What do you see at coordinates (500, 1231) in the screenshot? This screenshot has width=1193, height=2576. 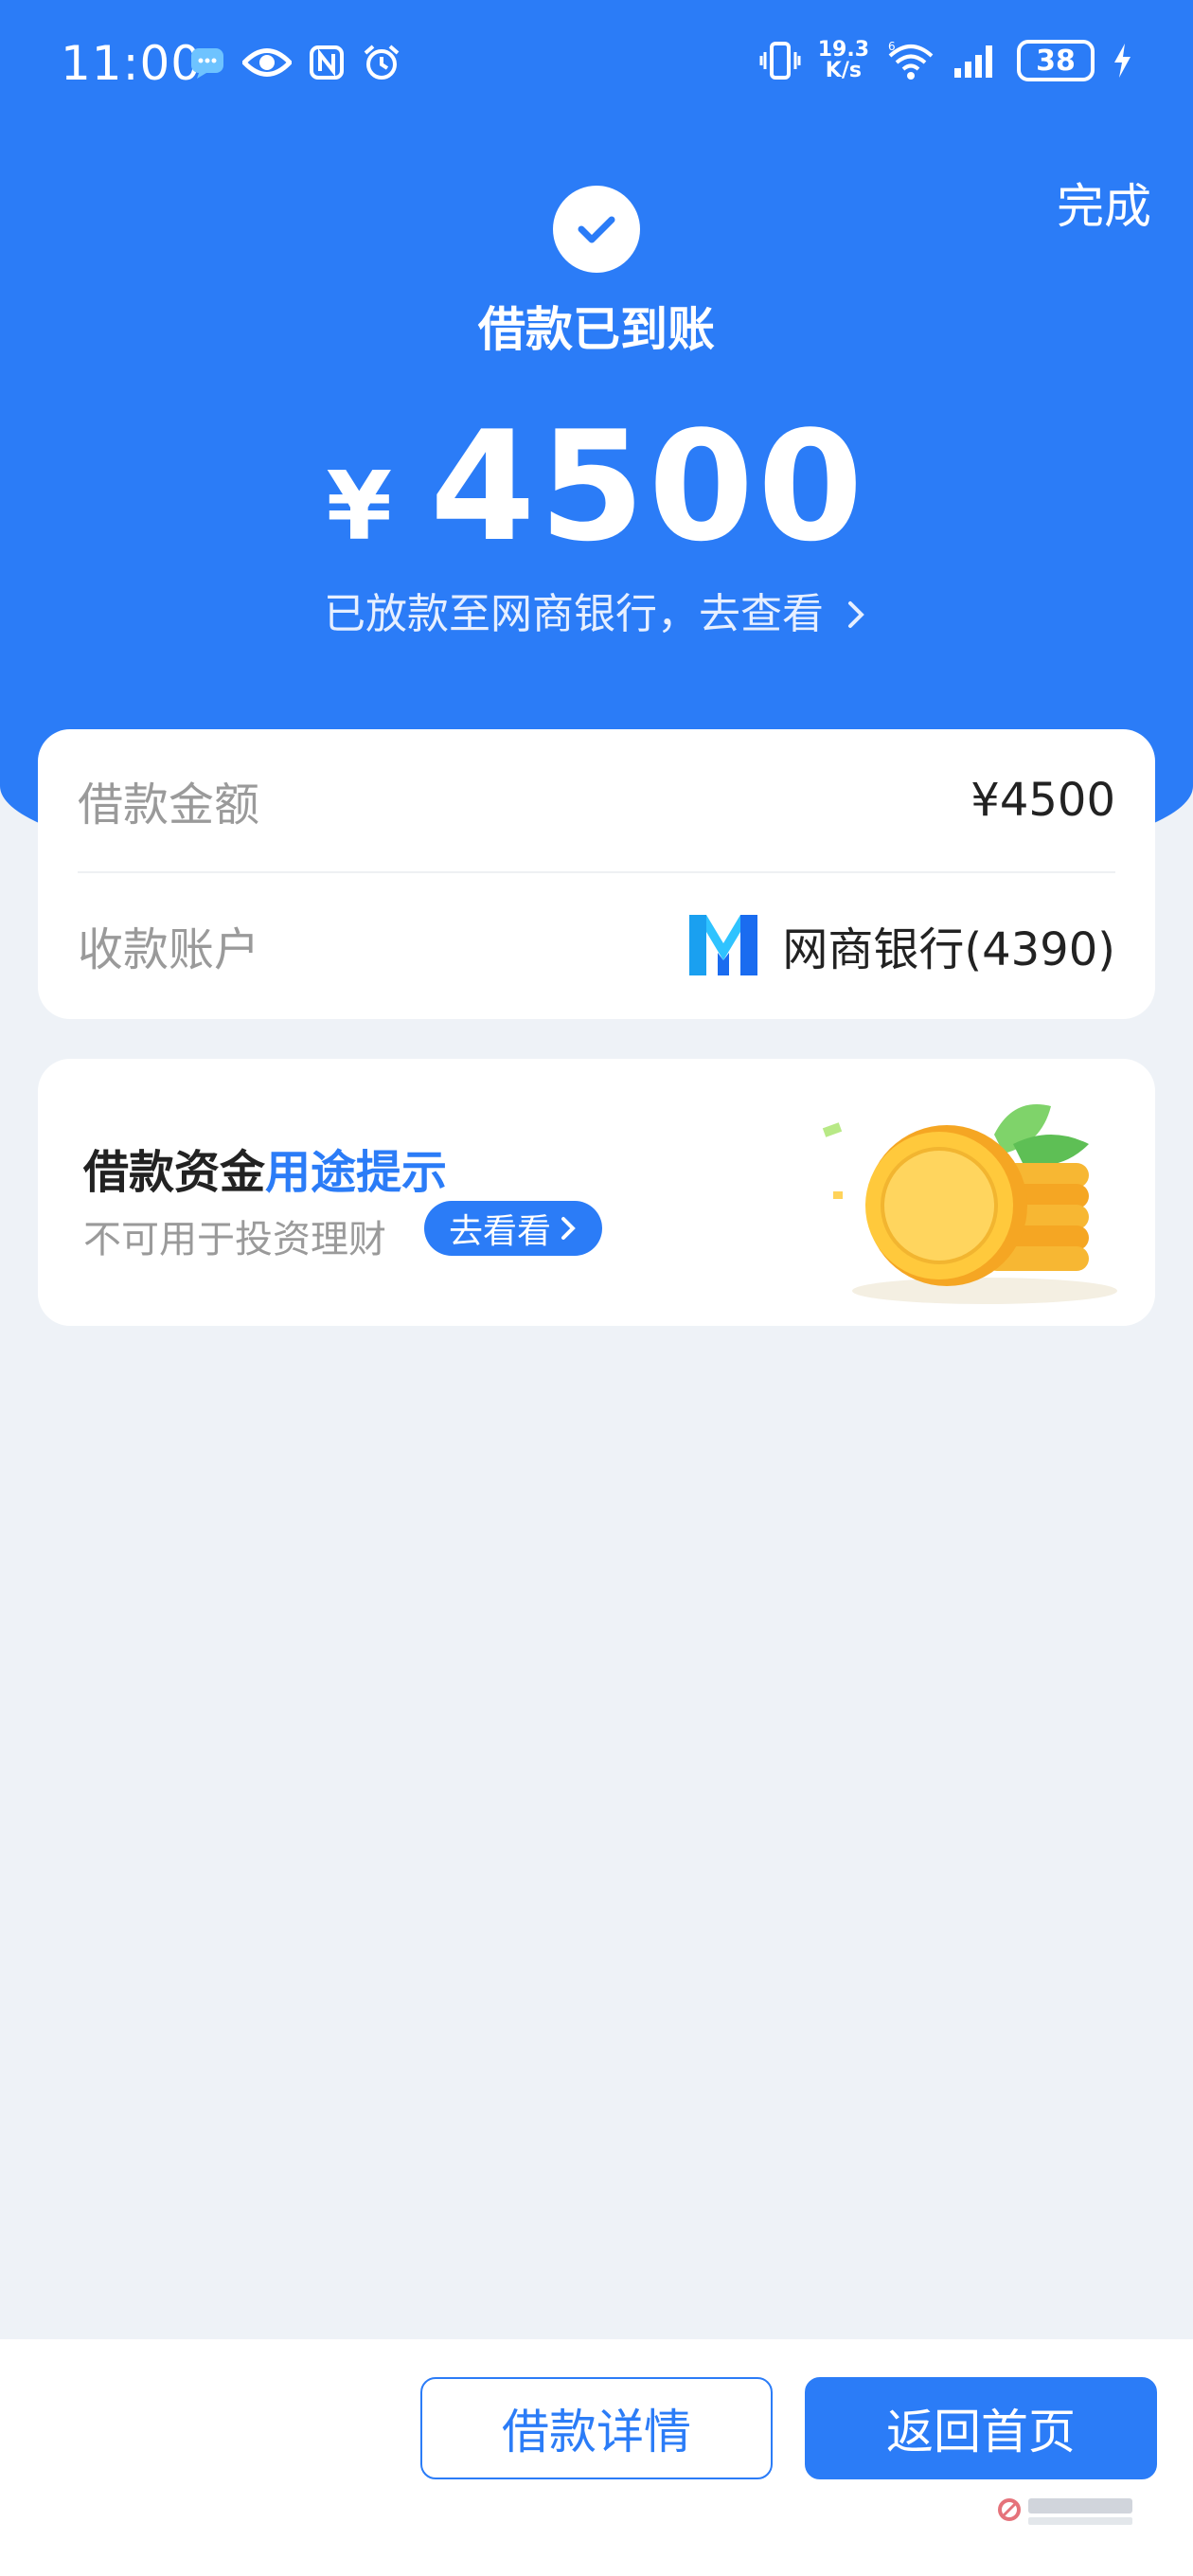 I see `view-tip-button-label: 去看看` at bounding box center [500, 1231].